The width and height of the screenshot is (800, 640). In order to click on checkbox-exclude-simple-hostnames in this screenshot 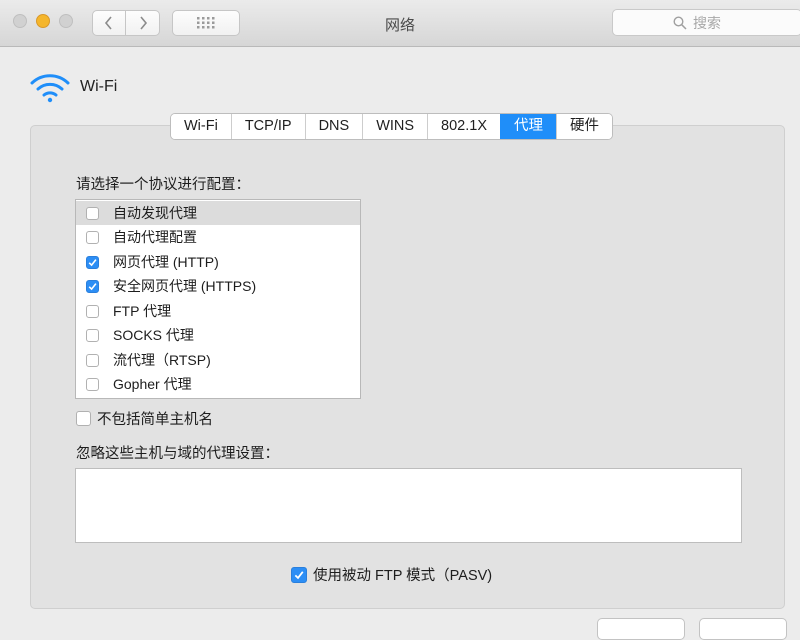, I will do `click(83, 418)`.